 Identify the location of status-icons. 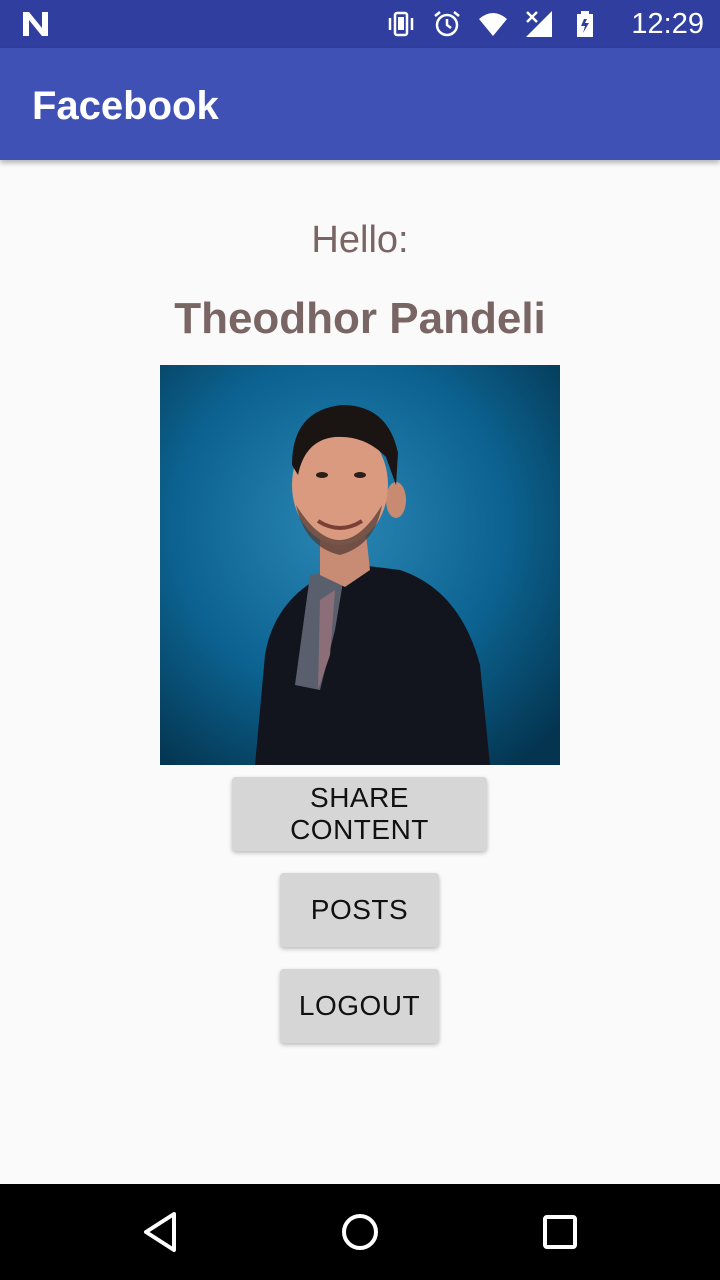
(493, 24).